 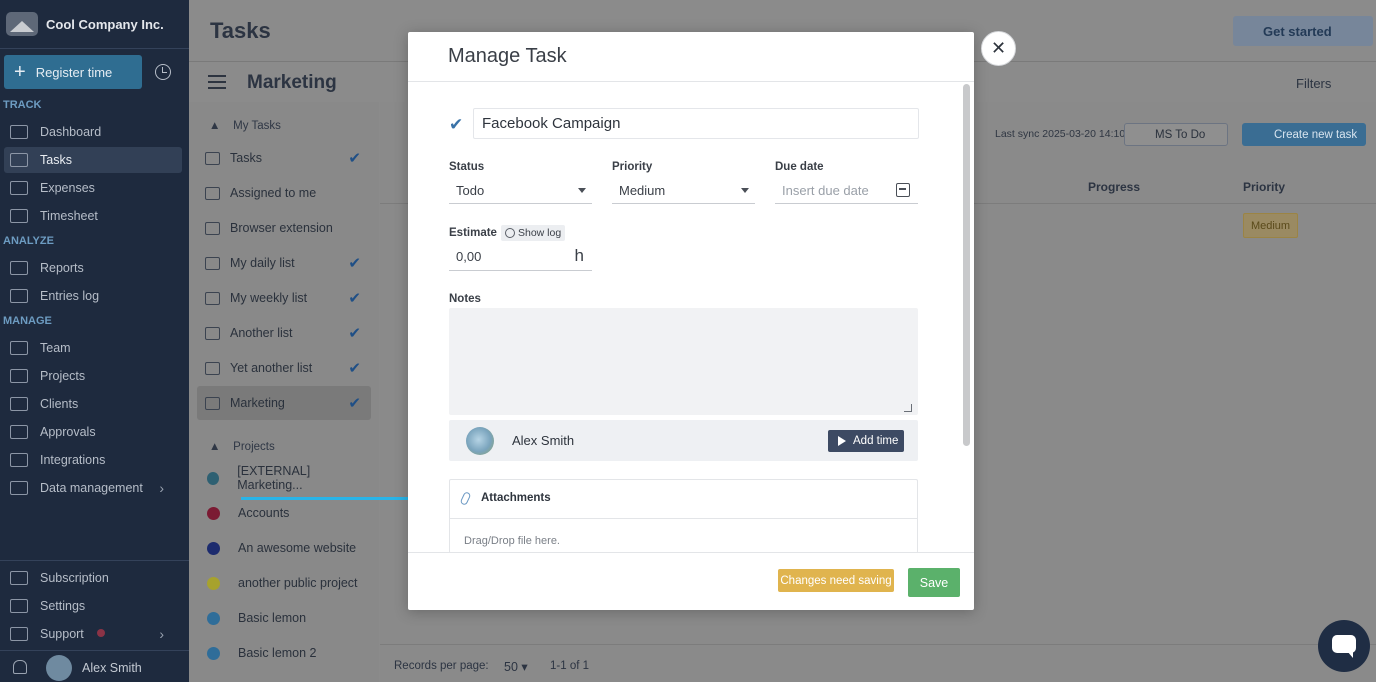 I want to click on reports-icon, so click(x=19, y=268).